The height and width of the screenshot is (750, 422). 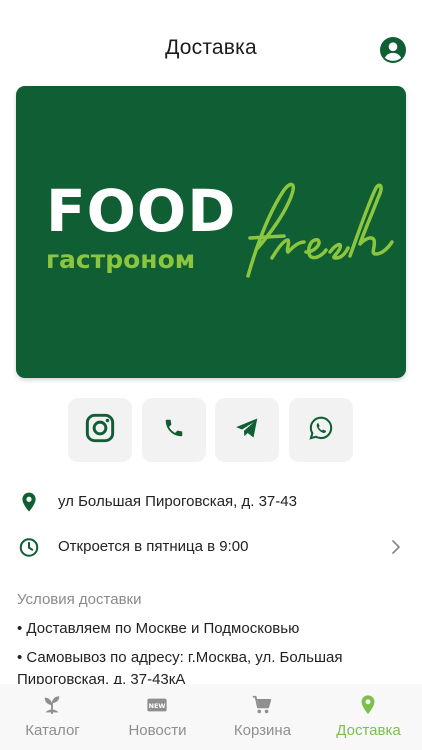 I want to click on phone-button, so click(x=174, y=430).